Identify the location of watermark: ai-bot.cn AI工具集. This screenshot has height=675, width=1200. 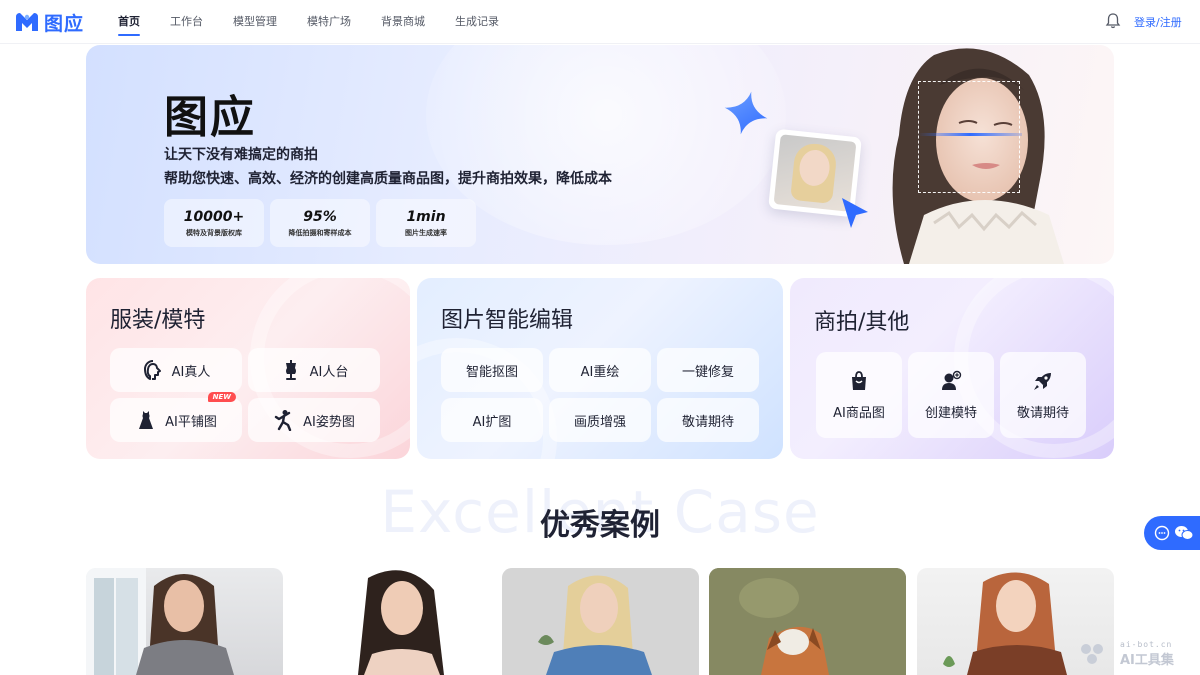
(1124, 654).